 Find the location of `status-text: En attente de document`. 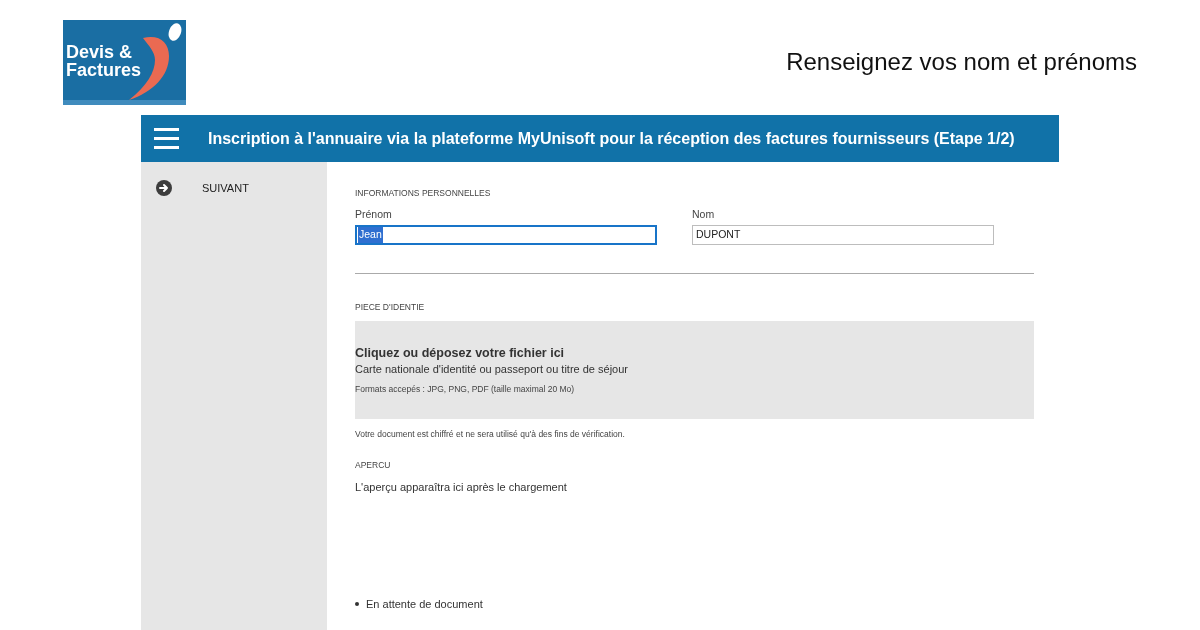

status-text: En attente de document is located at coordinates (424, 604).